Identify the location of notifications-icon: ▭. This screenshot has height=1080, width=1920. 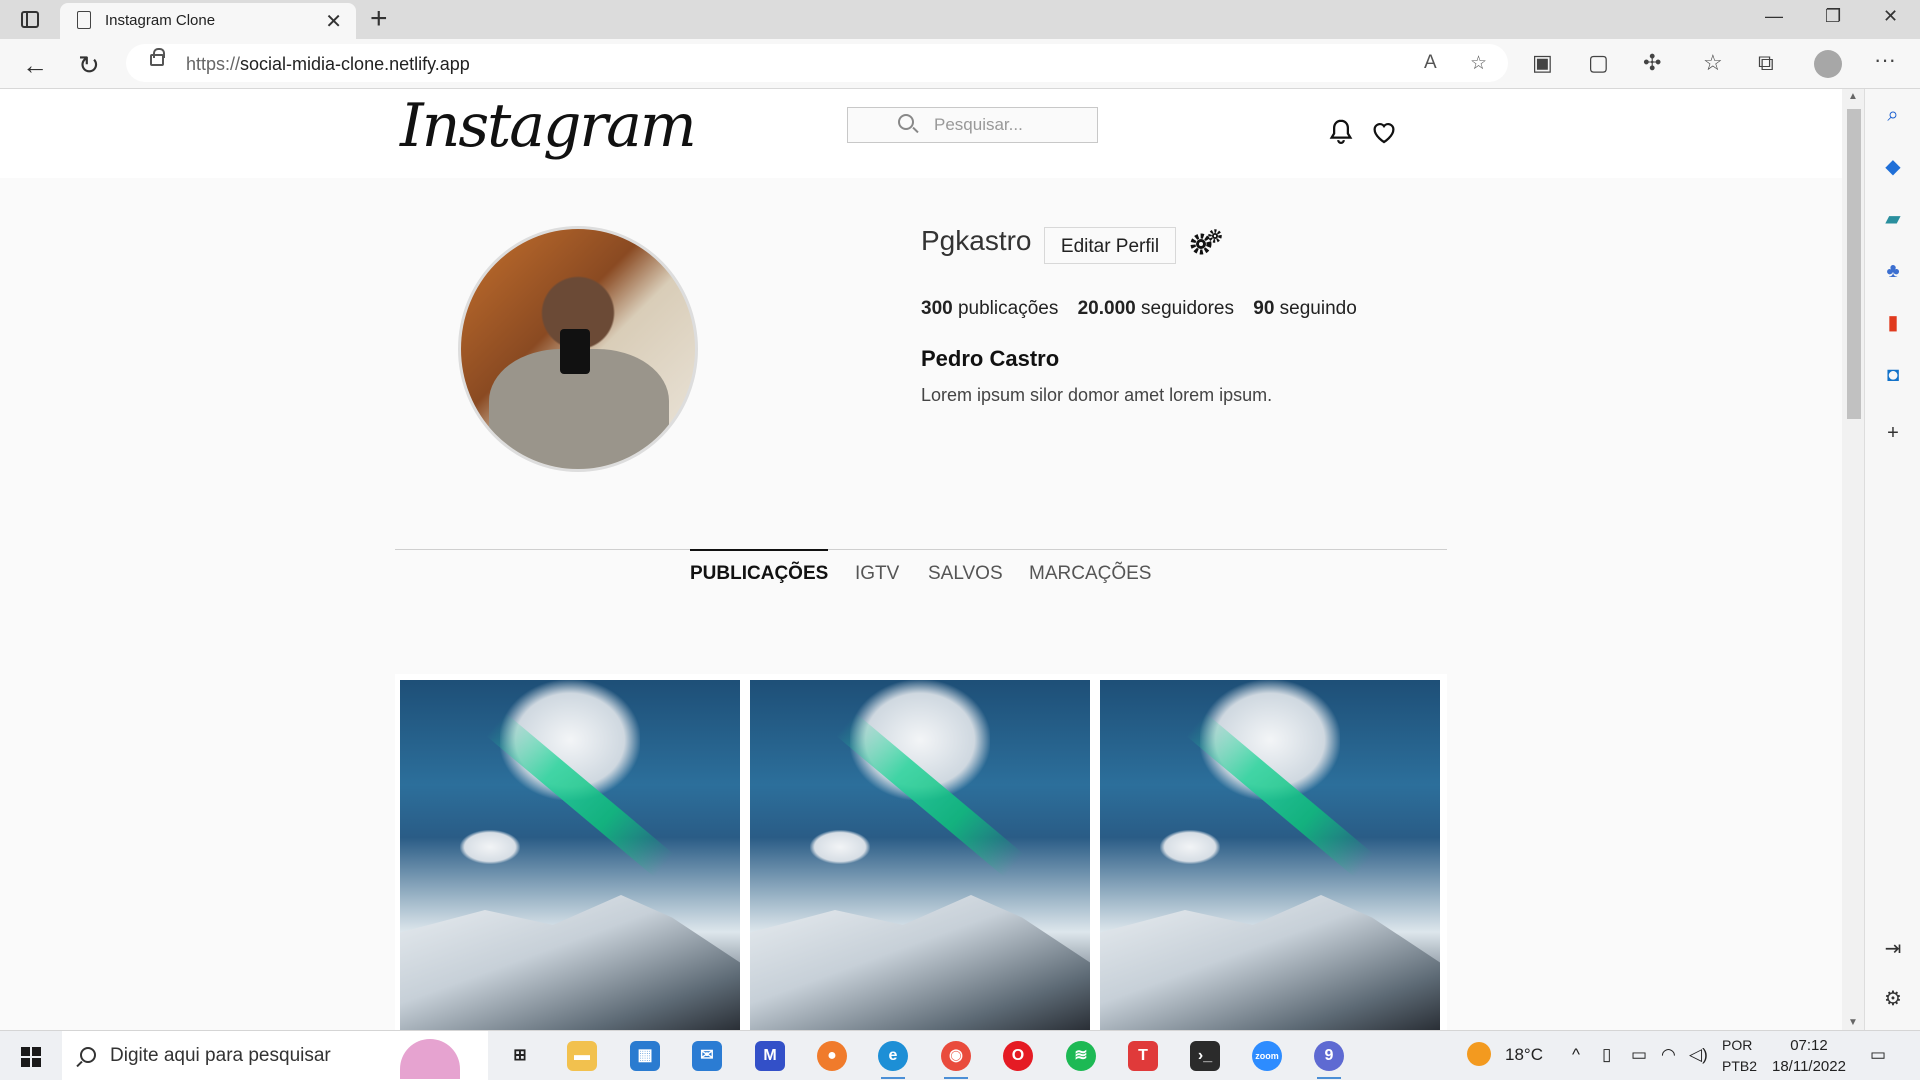
(1878, 1055).